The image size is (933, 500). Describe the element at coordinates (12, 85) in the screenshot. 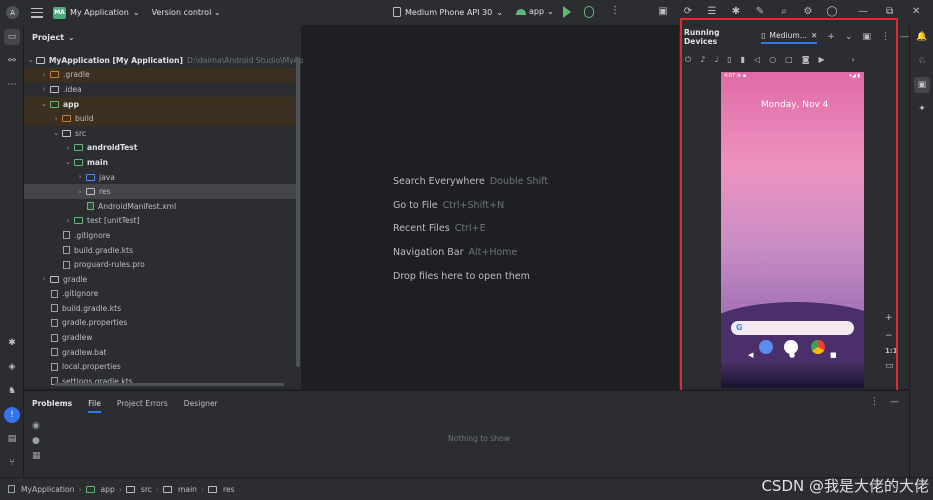

I see `more-tools-icon: ⋯` at that location.